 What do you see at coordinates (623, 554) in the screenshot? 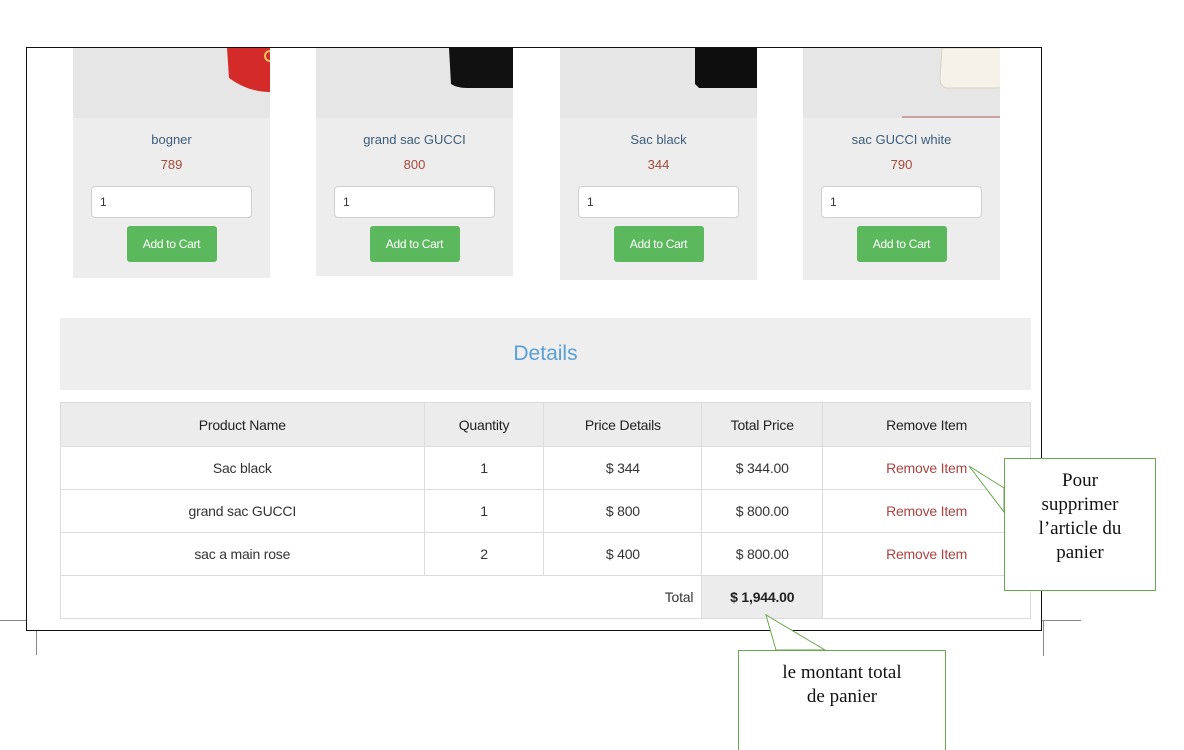
I see `cell-price: $ 400` at bounding box center [623, 554].